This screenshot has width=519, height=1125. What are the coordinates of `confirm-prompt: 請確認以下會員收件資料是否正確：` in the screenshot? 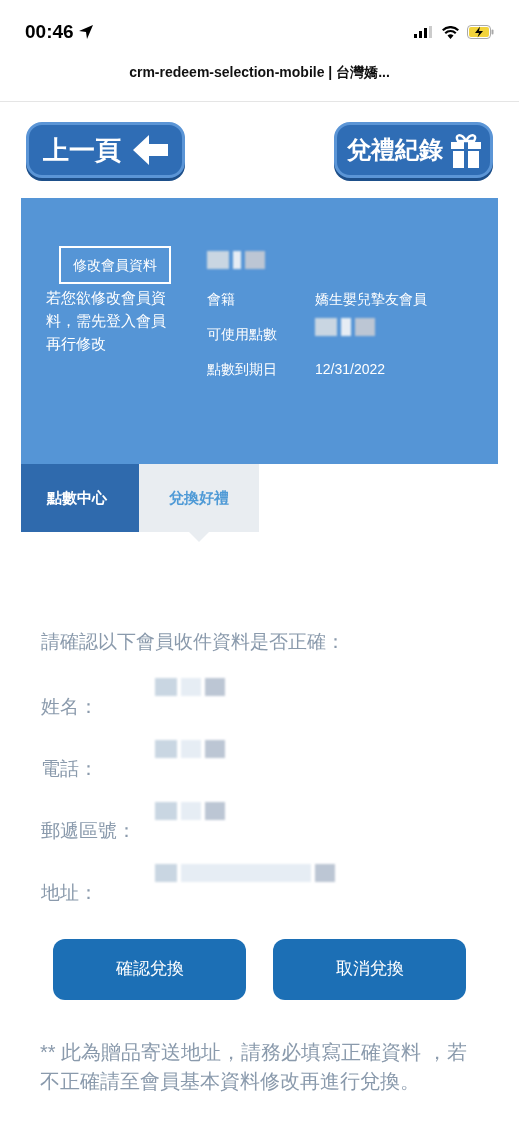 It's located at (193, 642).